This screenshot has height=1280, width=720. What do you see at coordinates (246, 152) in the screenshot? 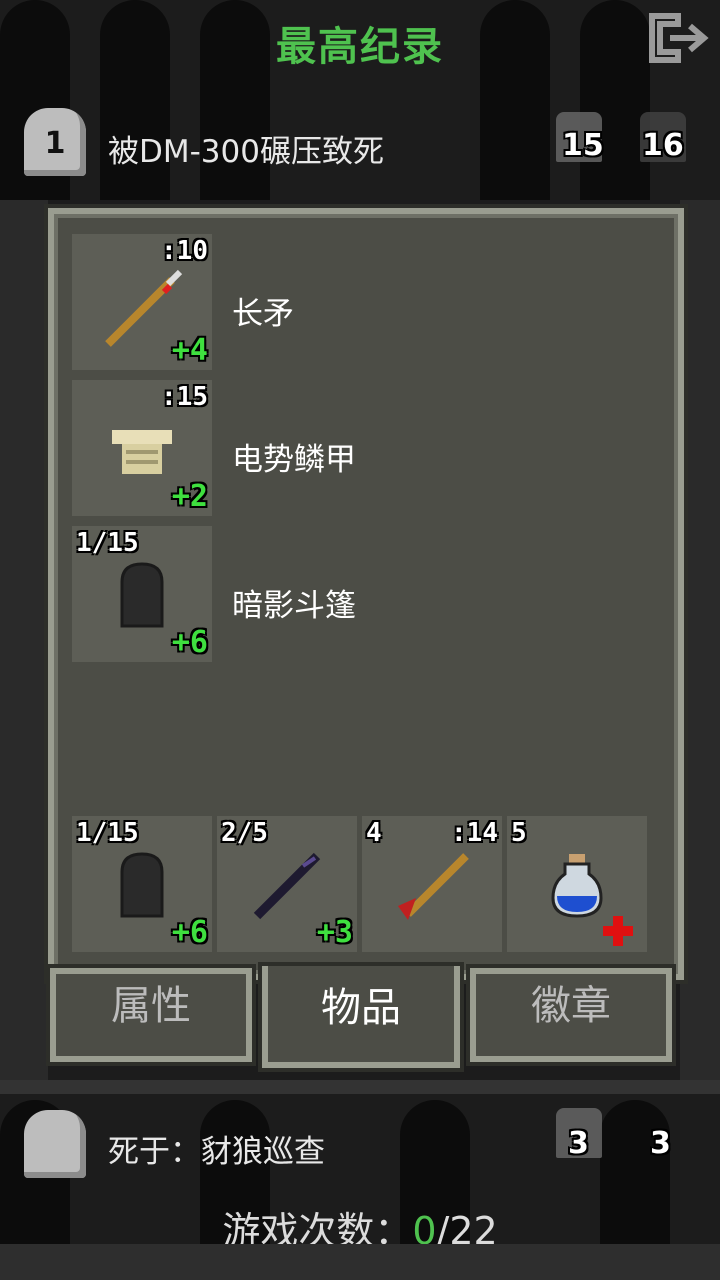
I see `record-cause: 被DM-300碾压致死` at bounding box center [246, 152].